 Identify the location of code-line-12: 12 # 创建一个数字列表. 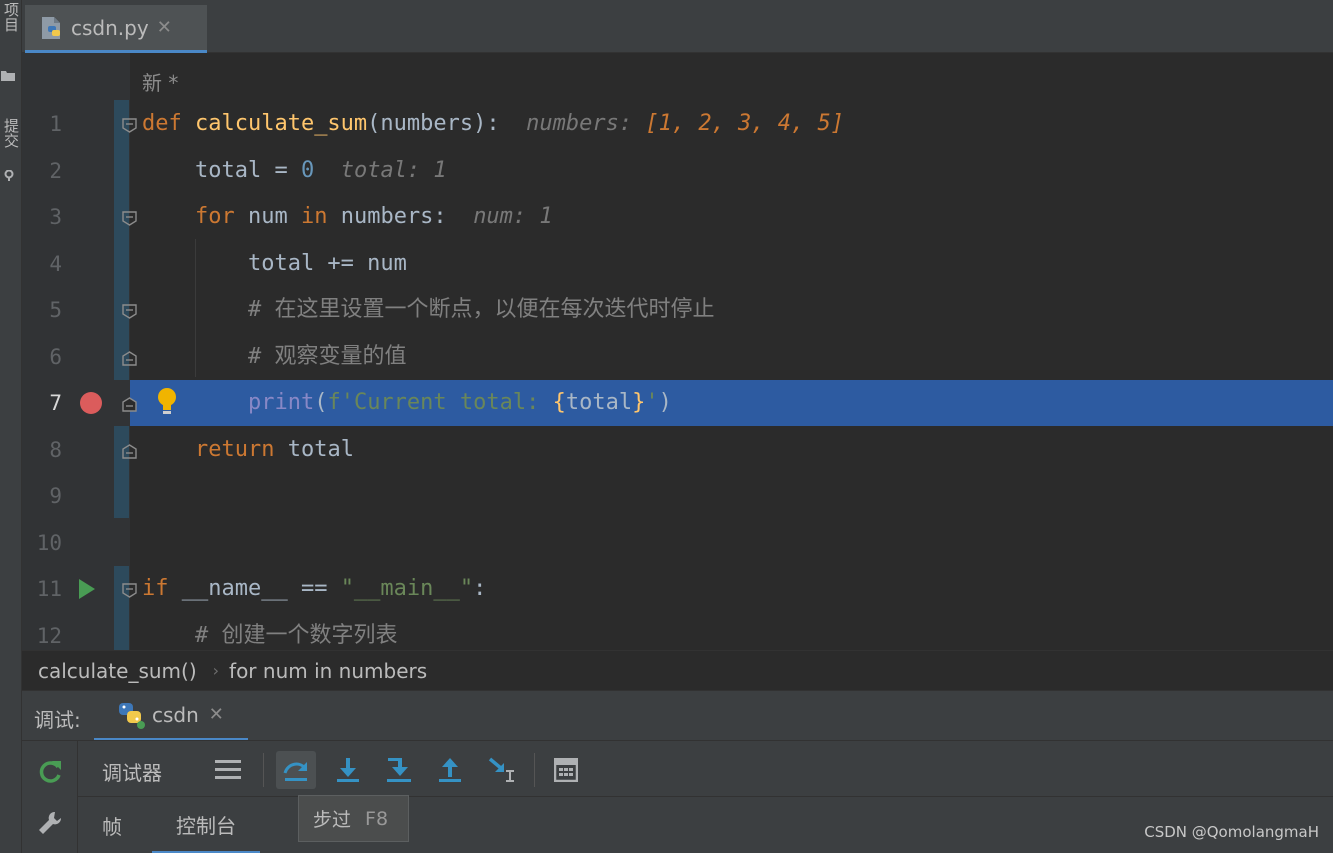
(677, 631).